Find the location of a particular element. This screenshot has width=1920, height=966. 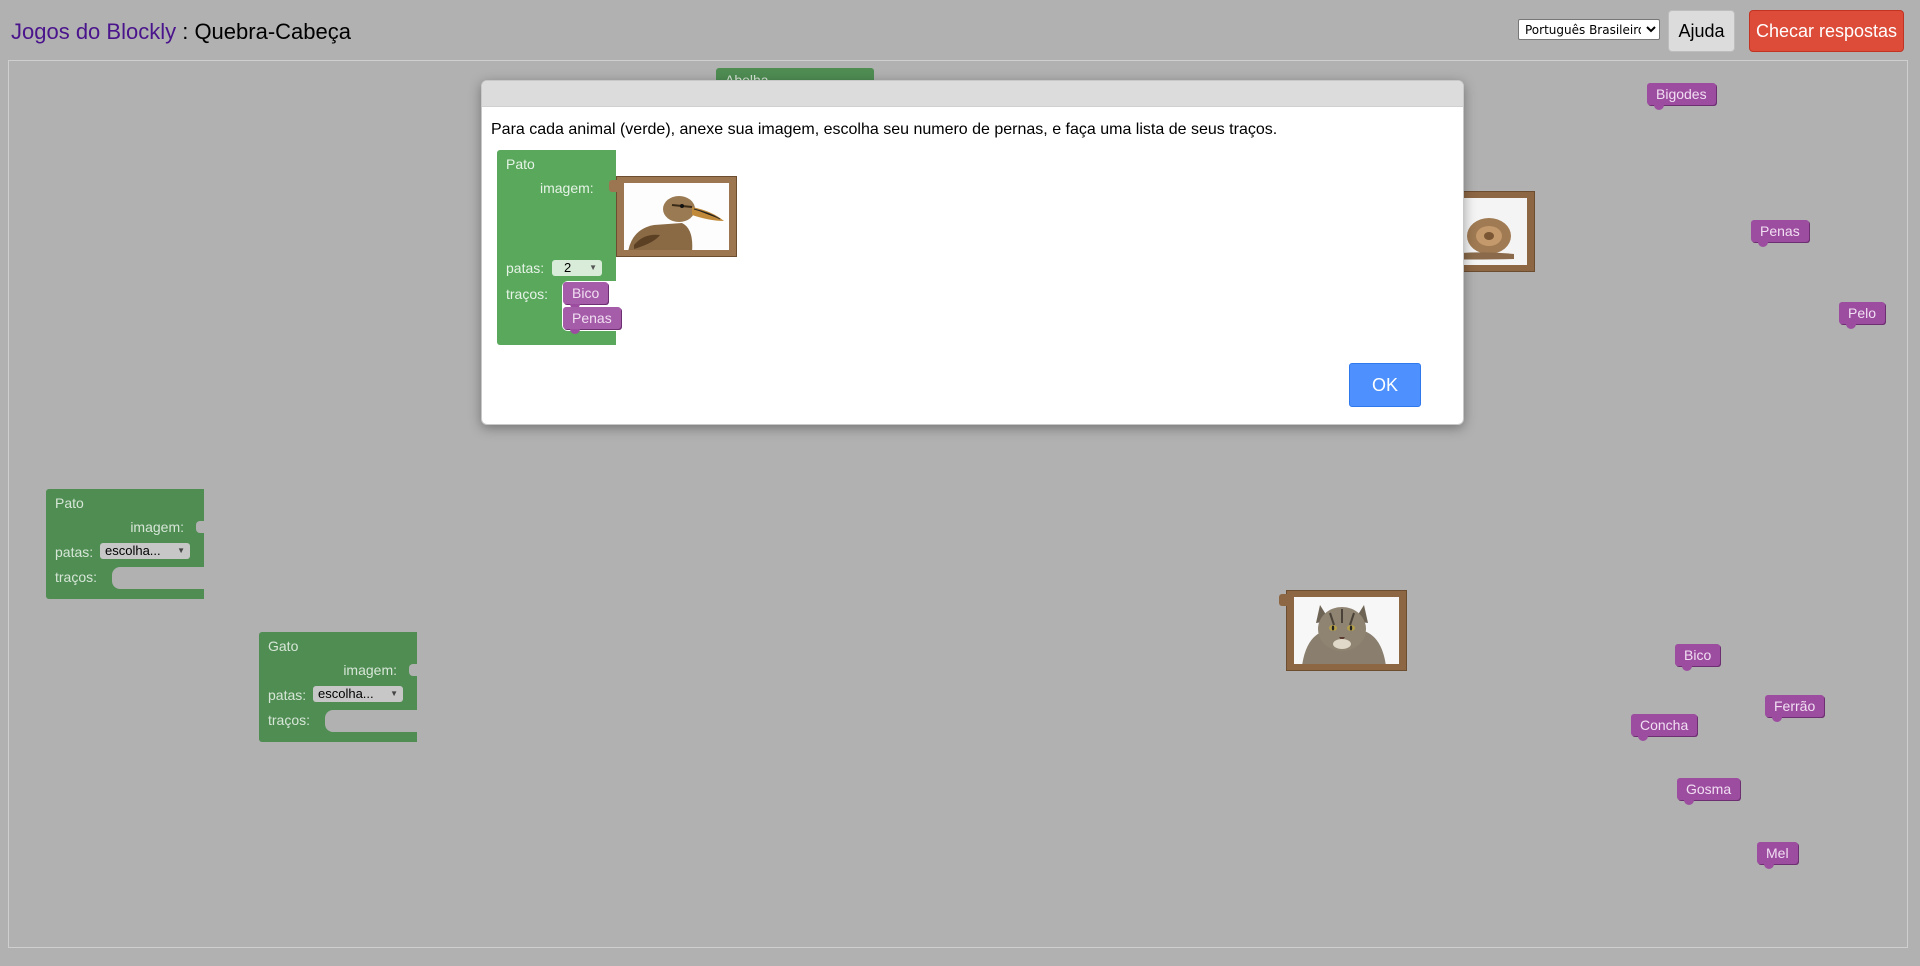

trait-block-concha: Concha is located at coordinates (1664, 727).